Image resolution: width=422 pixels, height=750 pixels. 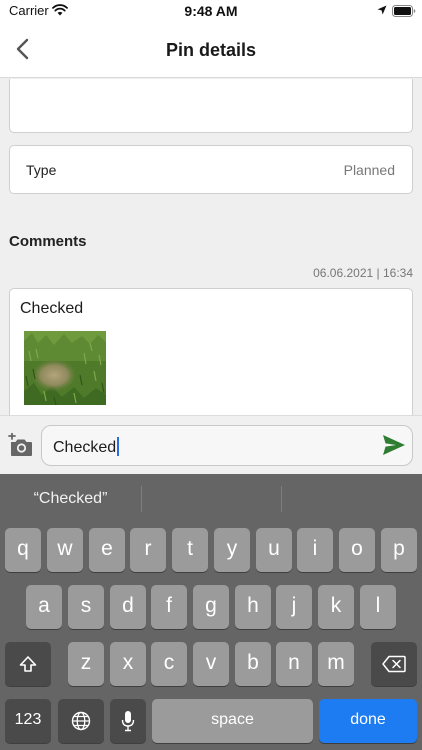 What do you see at coordinates (148, 550) in the screenshot?
I see `key-r: r` at bounding box center [148, 550].